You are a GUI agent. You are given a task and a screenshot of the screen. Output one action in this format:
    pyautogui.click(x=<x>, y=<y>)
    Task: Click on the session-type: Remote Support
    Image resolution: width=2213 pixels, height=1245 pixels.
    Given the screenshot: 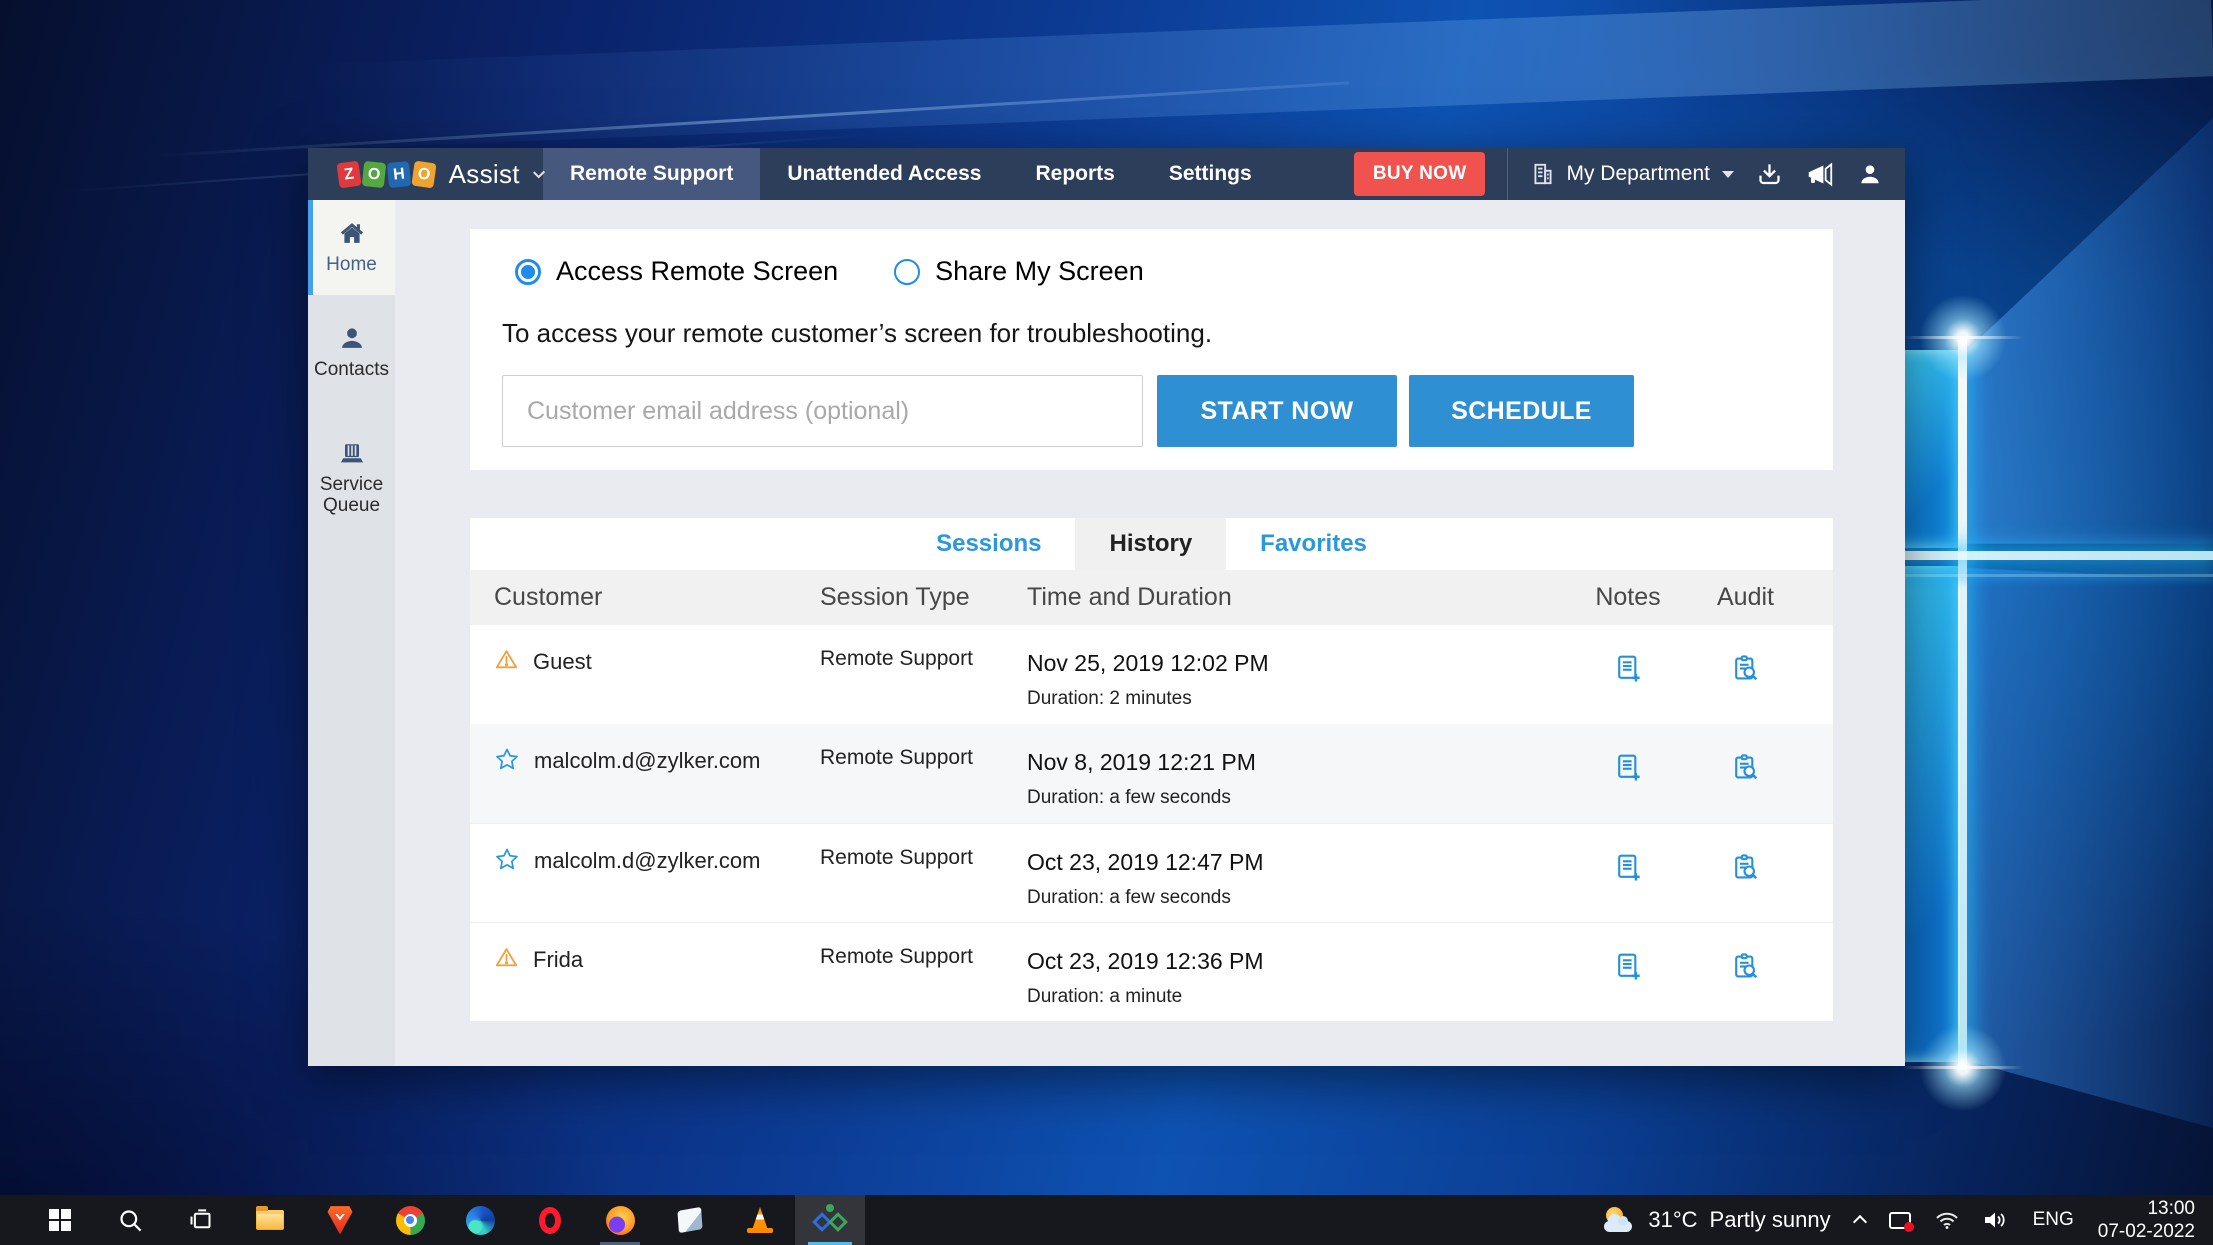 What is the action you would take?
    pyautogui.click(x=896, y=956)
    